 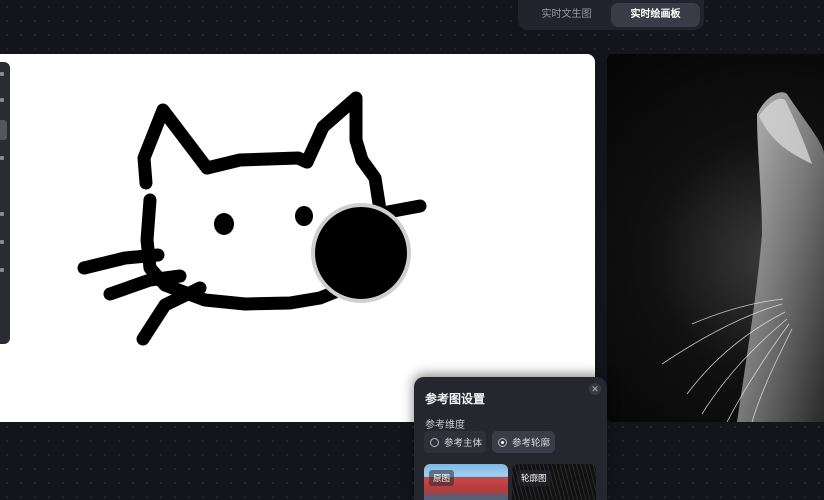 I want to click on close-icon: ✕, so click(x=595, y=389).